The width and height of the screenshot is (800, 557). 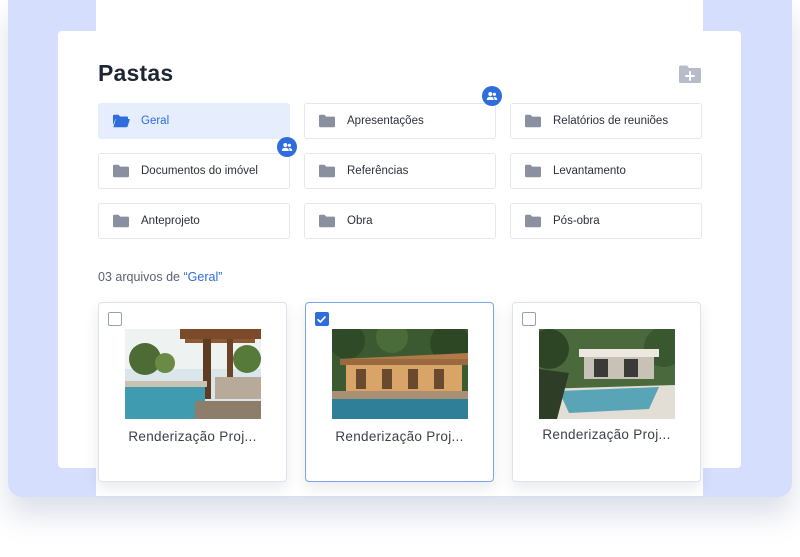 I want to click on folder-levantamento: Levantamento, so click(x=606, y=171).